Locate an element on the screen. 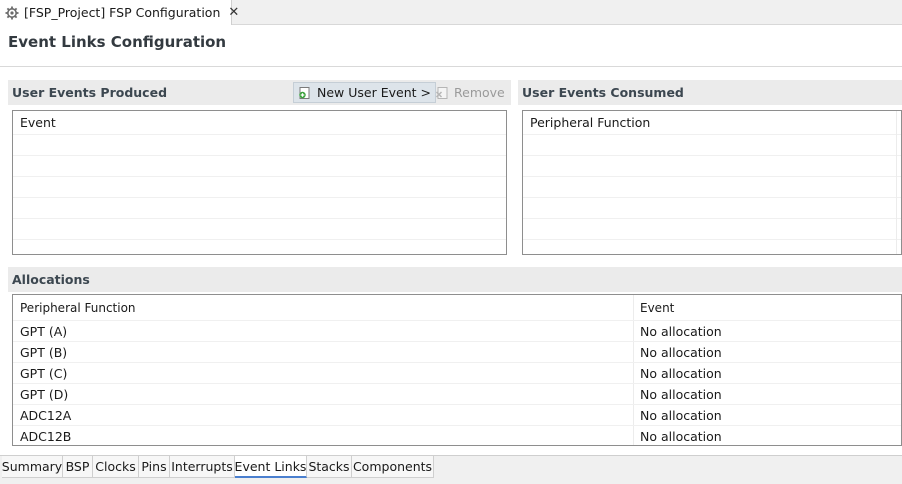  table-row: GPT (C) No allocation is located at coordinates (457, 372).